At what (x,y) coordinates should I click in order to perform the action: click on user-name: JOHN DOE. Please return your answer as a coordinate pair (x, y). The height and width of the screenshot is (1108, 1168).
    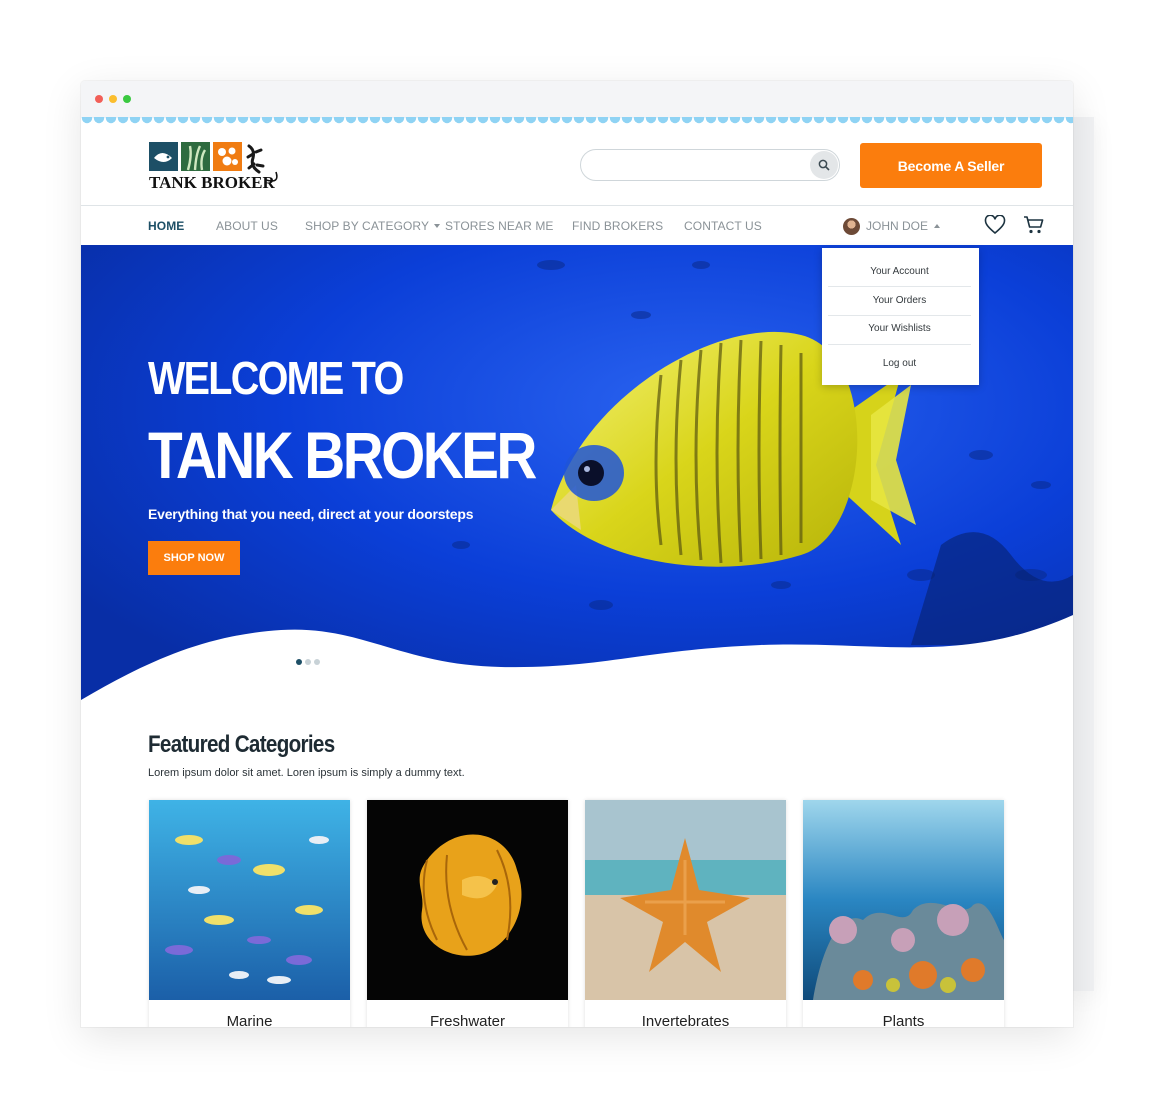
    Looking at the image, I should click on (897, 226).